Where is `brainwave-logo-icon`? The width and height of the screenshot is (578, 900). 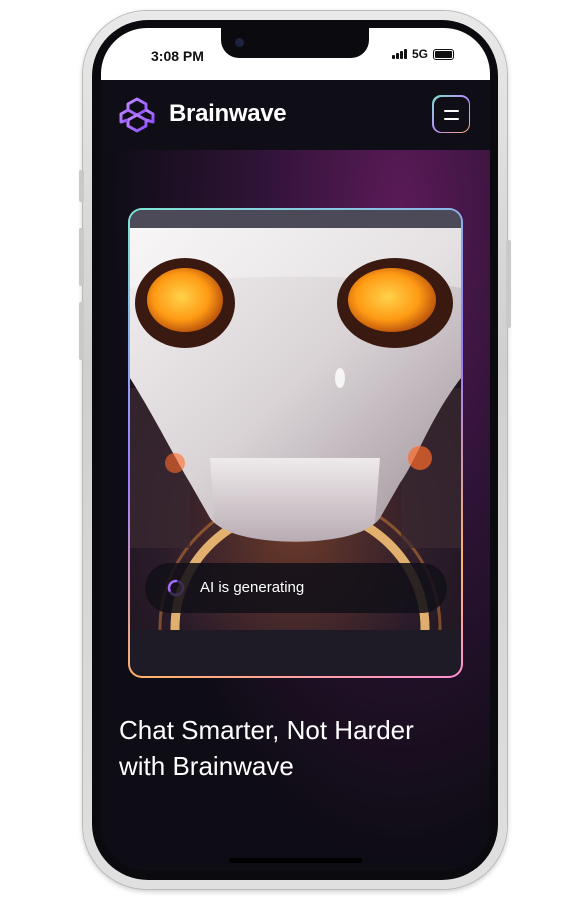 brainwave-logo-icon is located at coordinates (137, 115).